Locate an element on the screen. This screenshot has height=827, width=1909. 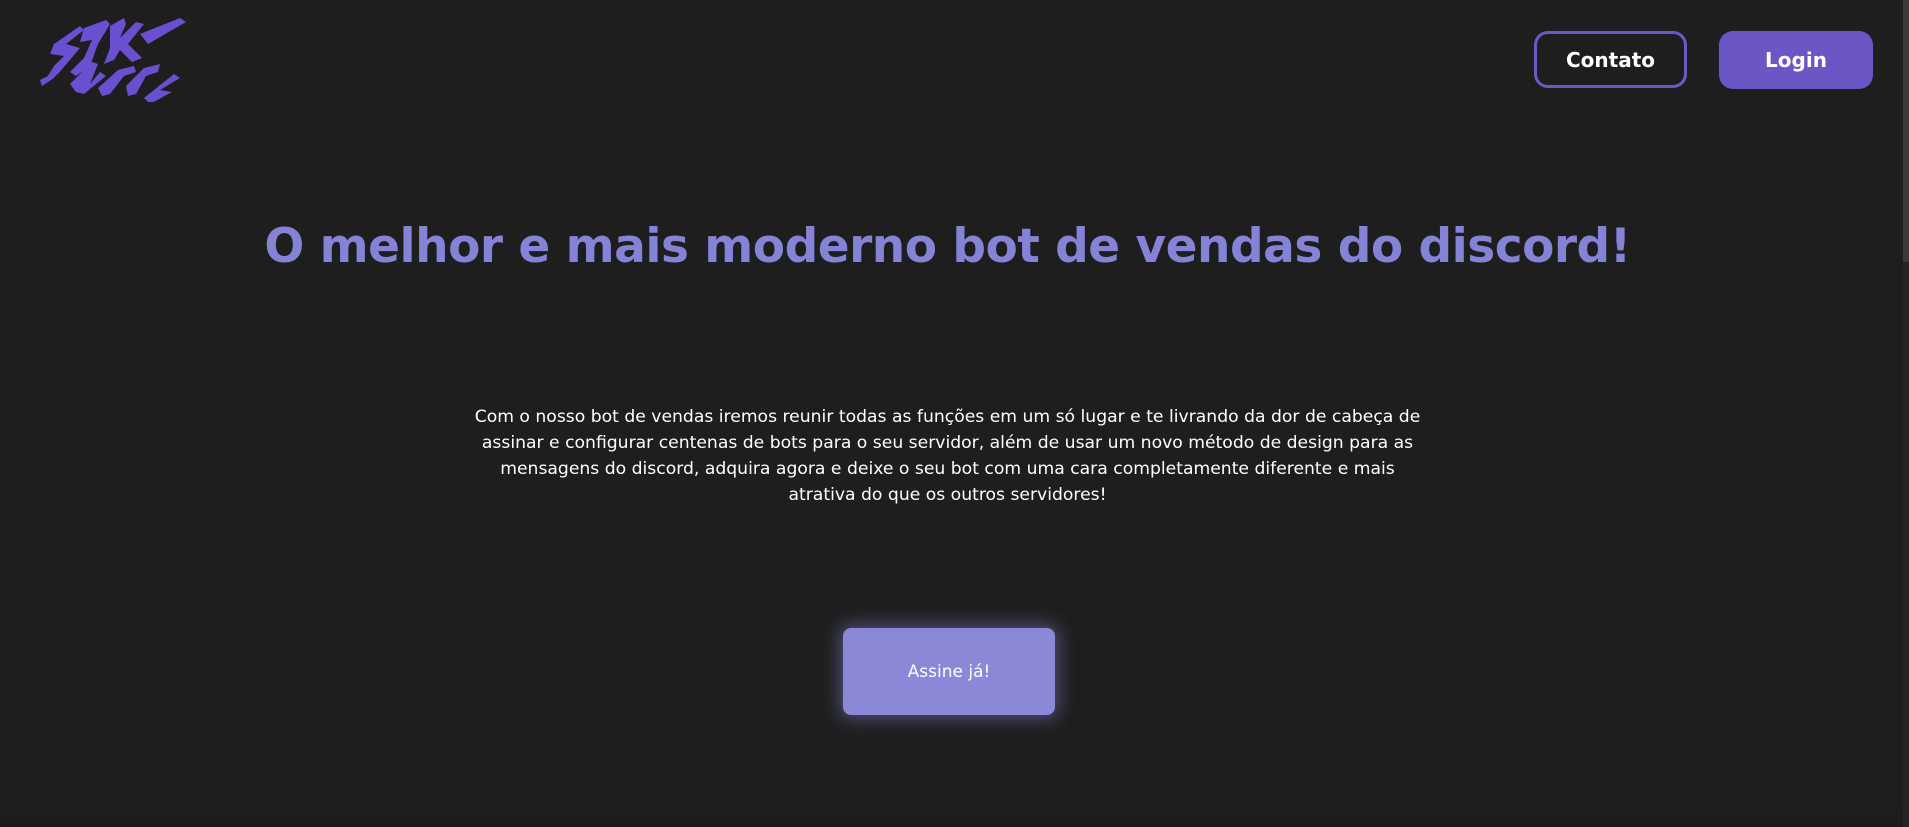
contact-button: Contato is located at coordinates (1610, 59).